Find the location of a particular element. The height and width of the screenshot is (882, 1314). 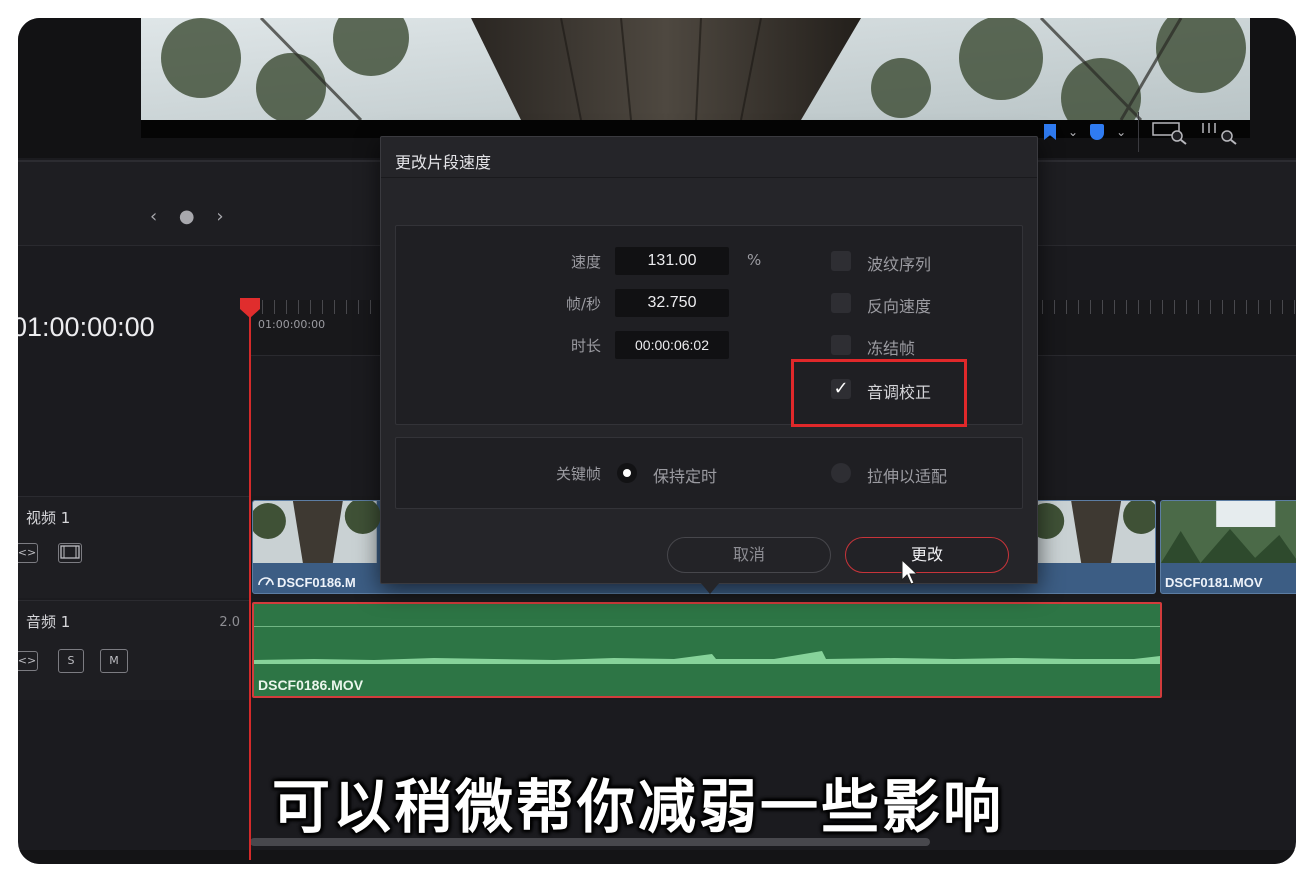

speed-label: 速度 is located at coordinates (585, 262).